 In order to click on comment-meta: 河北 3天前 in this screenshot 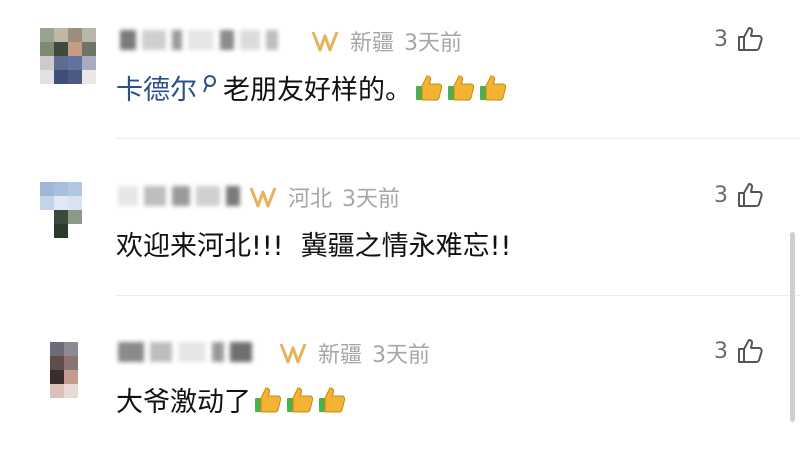, I will do `click(324, 197)`.